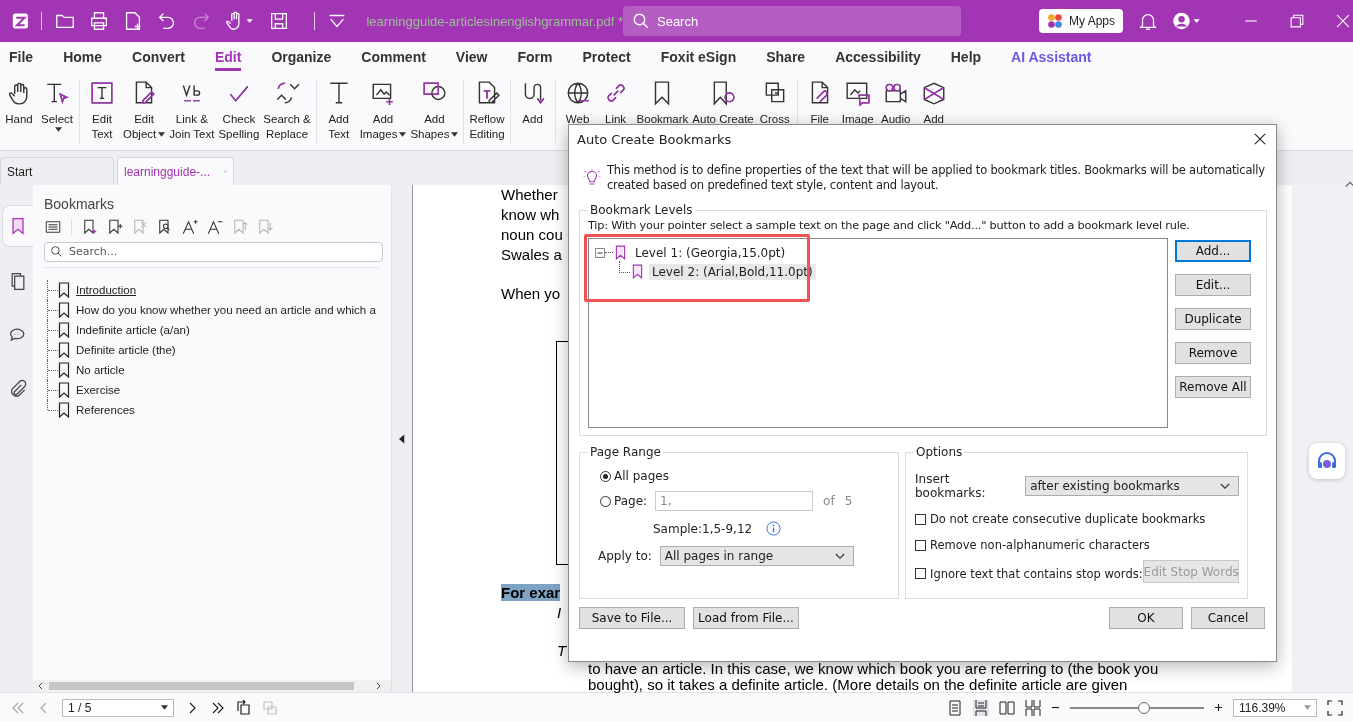 The image size is (1353, 722). I want to click on bookmark-sparkle-icon, so click(90, 227).